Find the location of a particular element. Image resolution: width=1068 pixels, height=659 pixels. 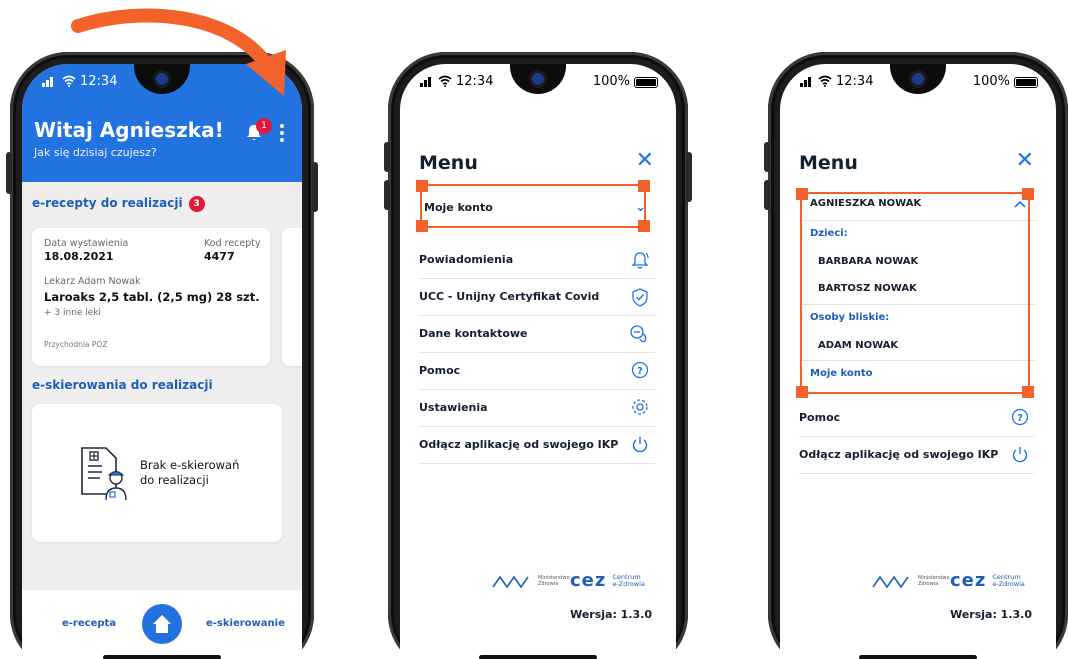

menu-item-covid-certificate: UCC - Unijny Certyfikat Covid is located at coordinates (537, 297).